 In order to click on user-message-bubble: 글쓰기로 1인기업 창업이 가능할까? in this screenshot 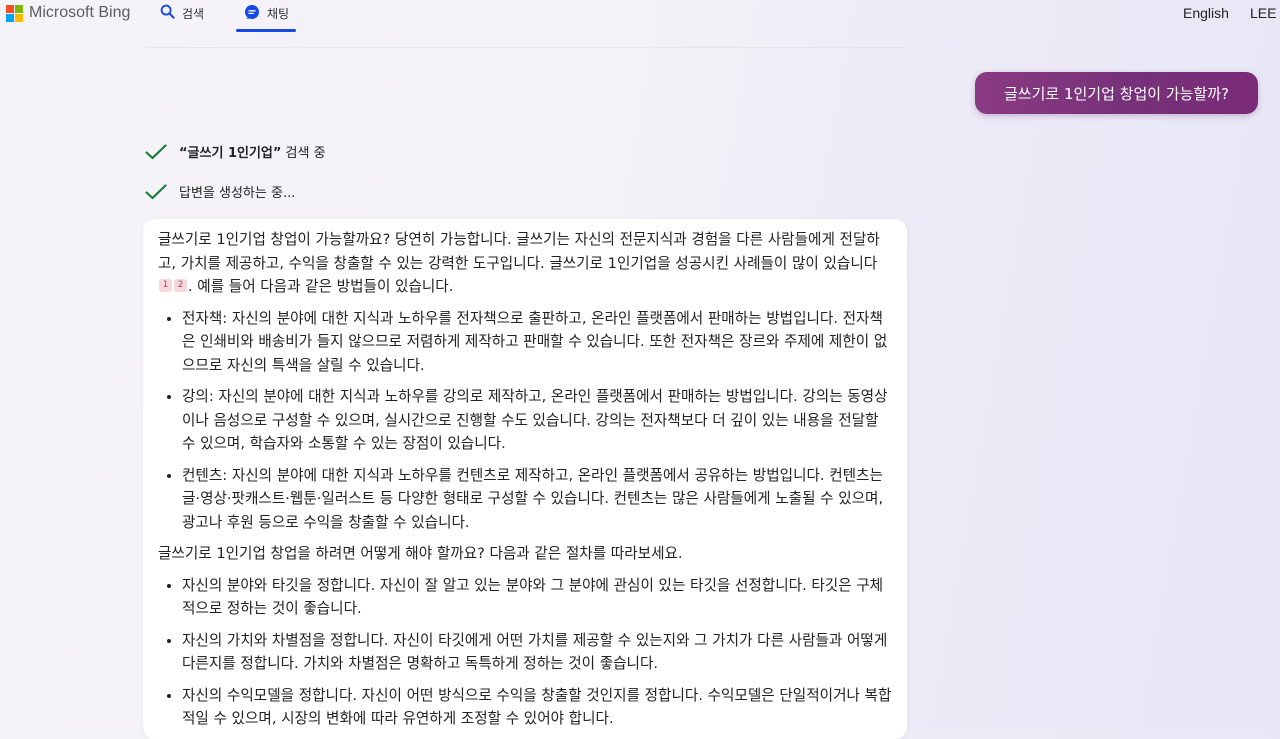, I will do `click(1116, 93)`.